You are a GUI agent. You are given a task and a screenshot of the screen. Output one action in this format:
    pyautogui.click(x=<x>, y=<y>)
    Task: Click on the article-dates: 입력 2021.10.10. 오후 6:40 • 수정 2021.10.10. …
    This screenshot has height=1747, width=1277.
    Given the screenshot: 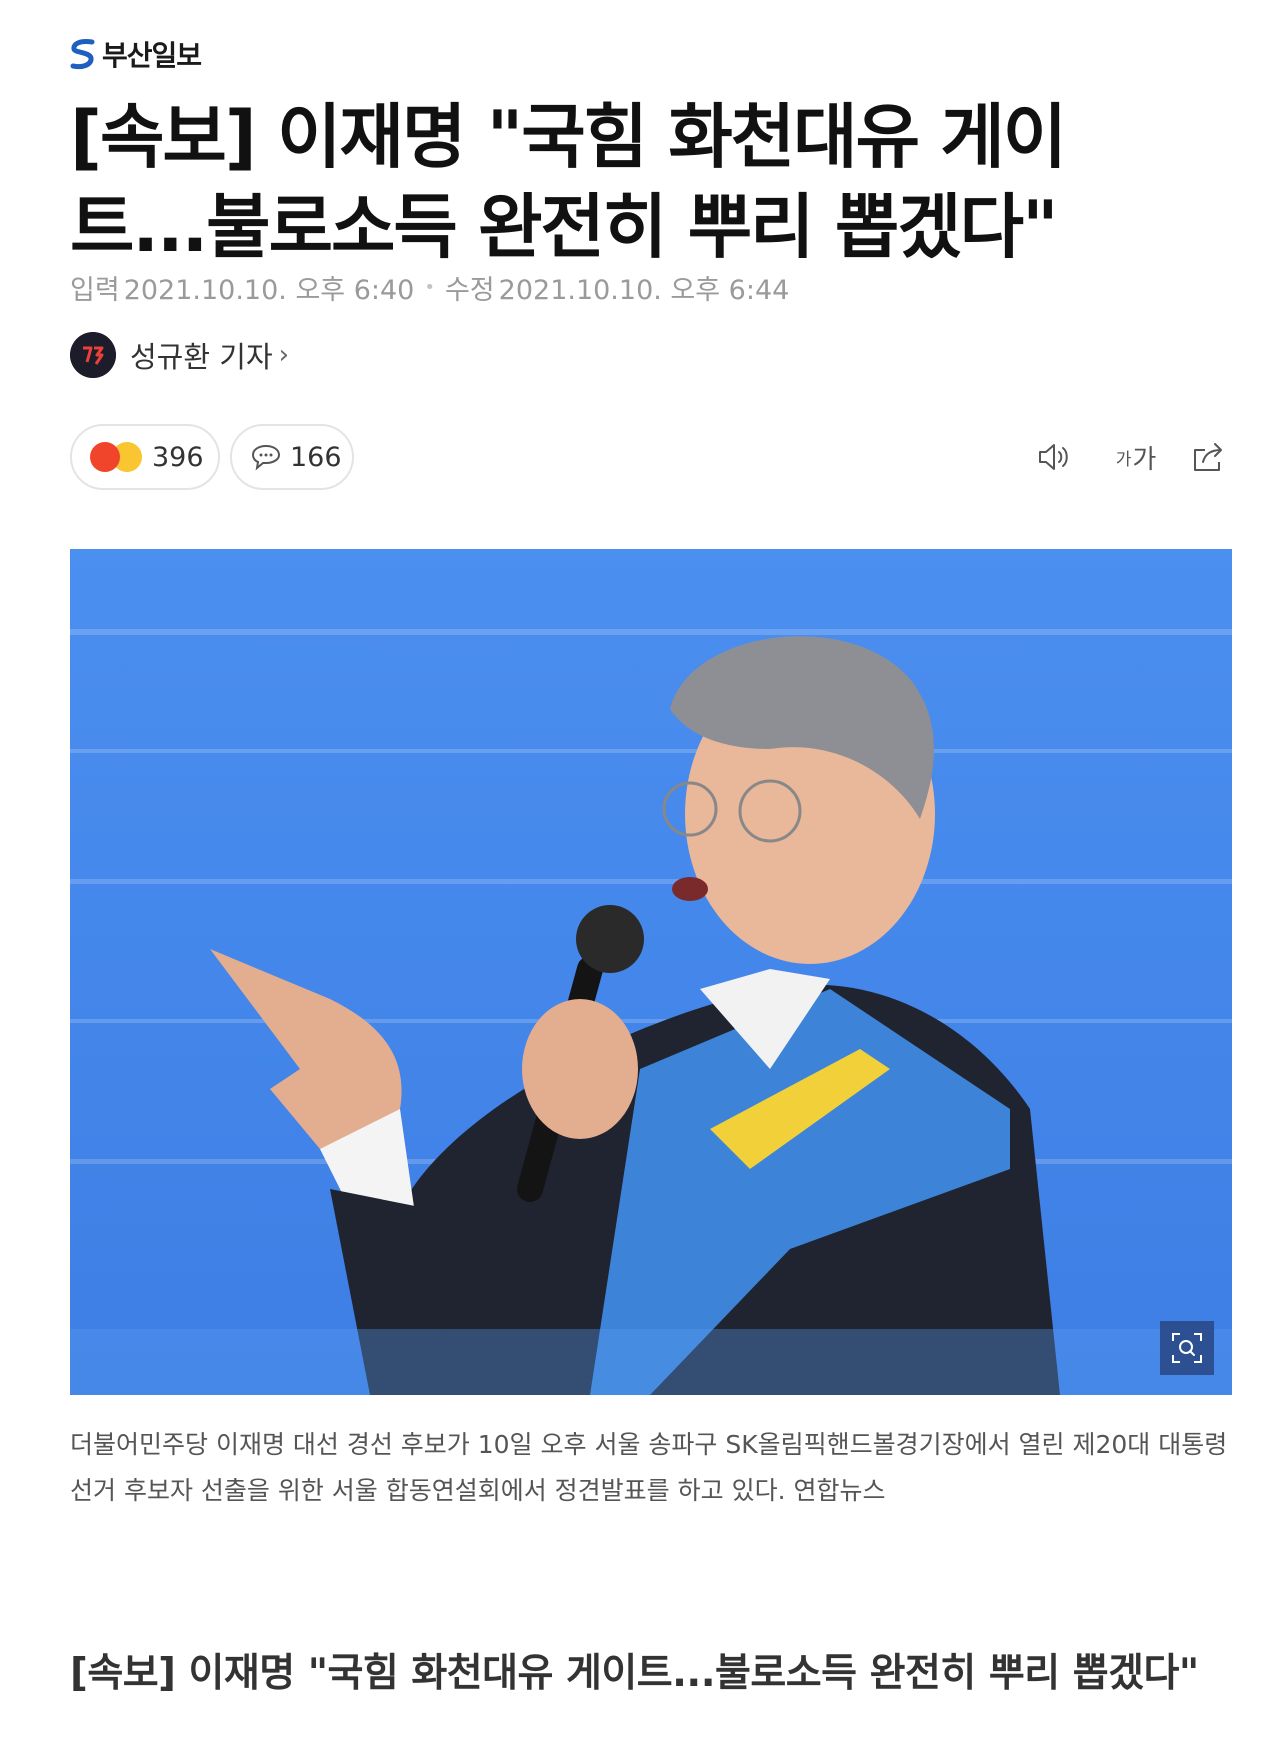 What is the action you would take?
    pyautogui.click(x=429, y=287)
    